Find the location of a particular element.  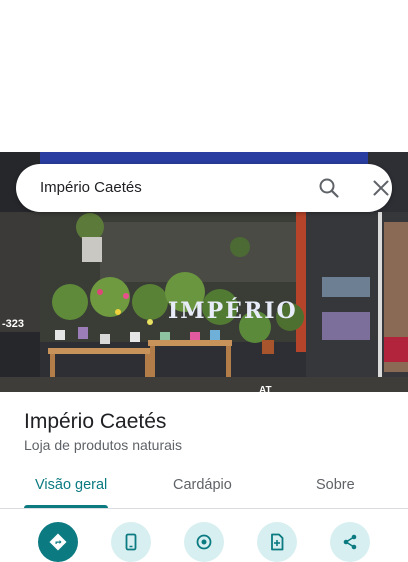

save-button is located at coordinates (277, 542).